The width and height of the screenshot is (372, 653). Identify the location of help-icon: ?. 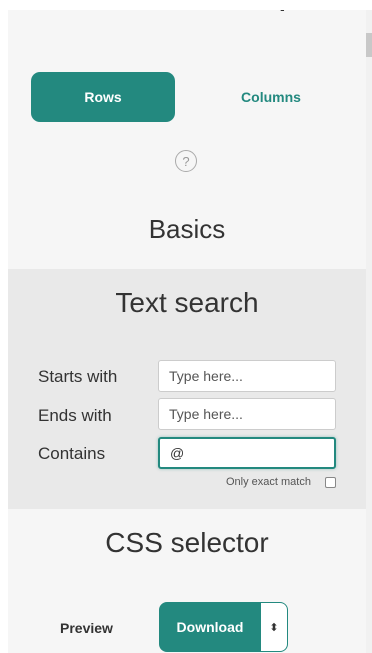
(186, 161).